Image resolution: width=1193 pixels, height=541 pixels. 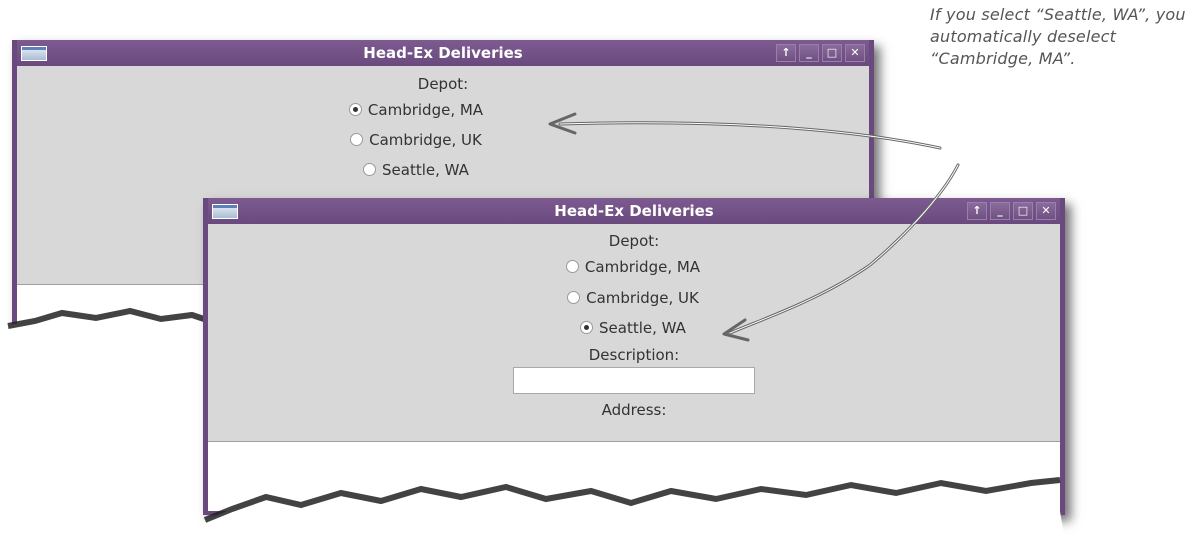 I want to click on annotation-arrows, so click(x=754, y=227).